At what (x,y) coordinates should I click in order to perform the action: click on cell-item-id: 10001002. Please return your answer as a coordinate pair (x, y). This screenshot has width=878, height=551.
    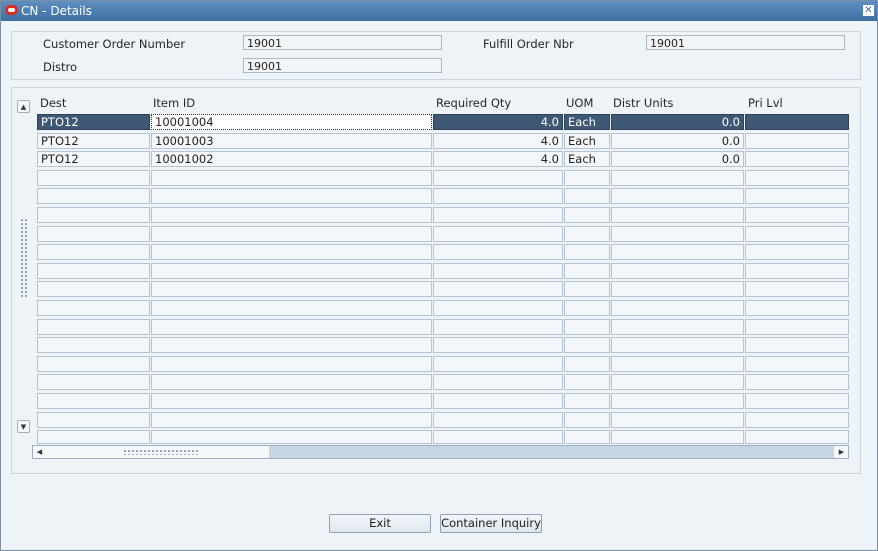
    Looking at the image, I should click on (291, 159).